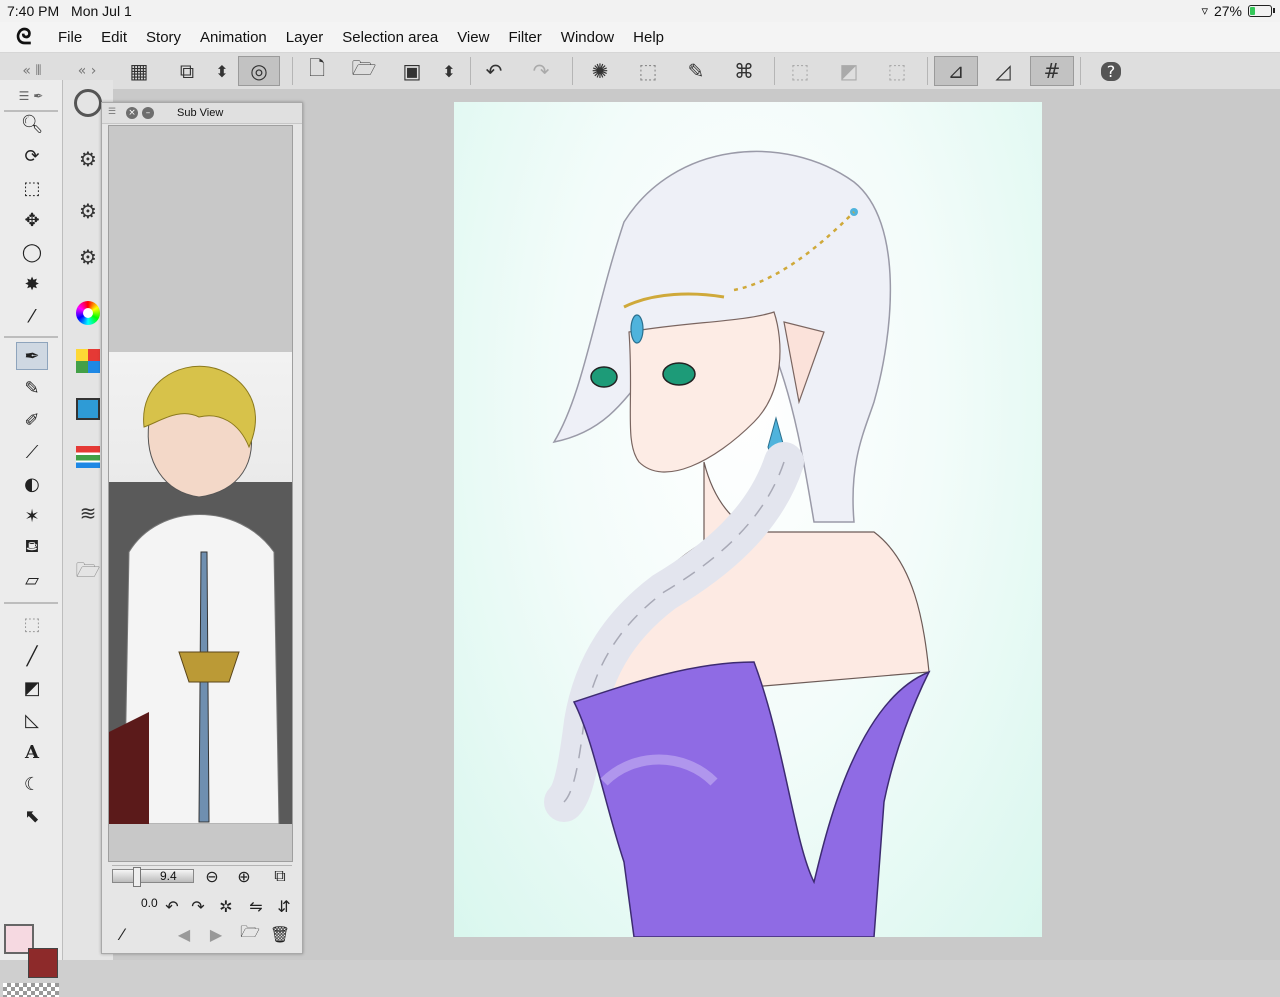  What do you see at coordinates (1003, 71) in the screenshot?
I see `snap-special-ruler-icon: ◿` at bounding box center [1003, 71].